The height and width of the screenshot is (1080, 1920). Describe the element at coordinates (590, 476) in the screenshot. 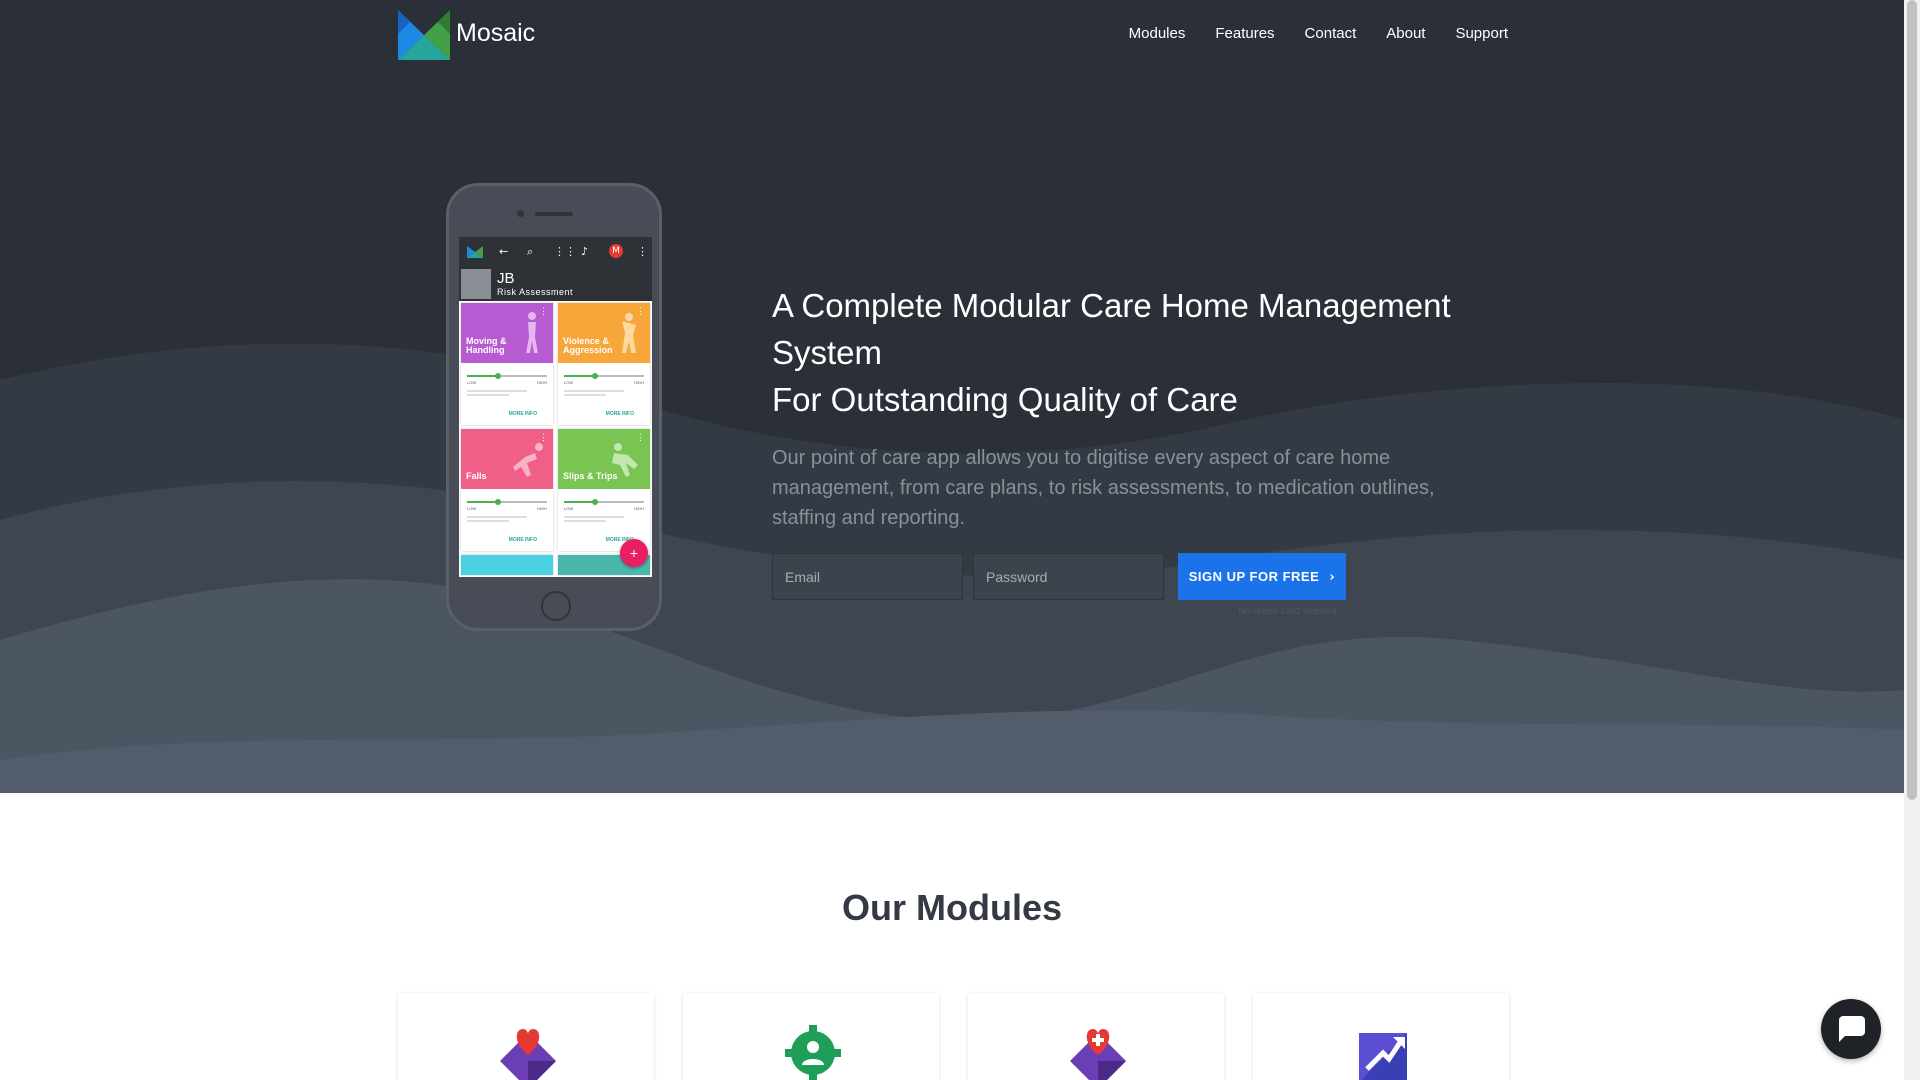

I see `tile-title: Slips & Trips` at that location.